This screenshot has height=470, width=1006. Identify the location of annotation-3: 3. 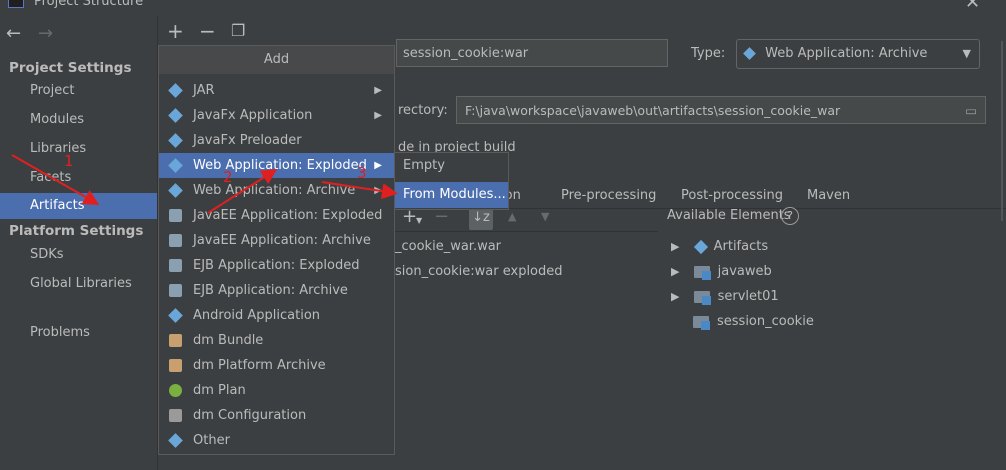
(362, 173).